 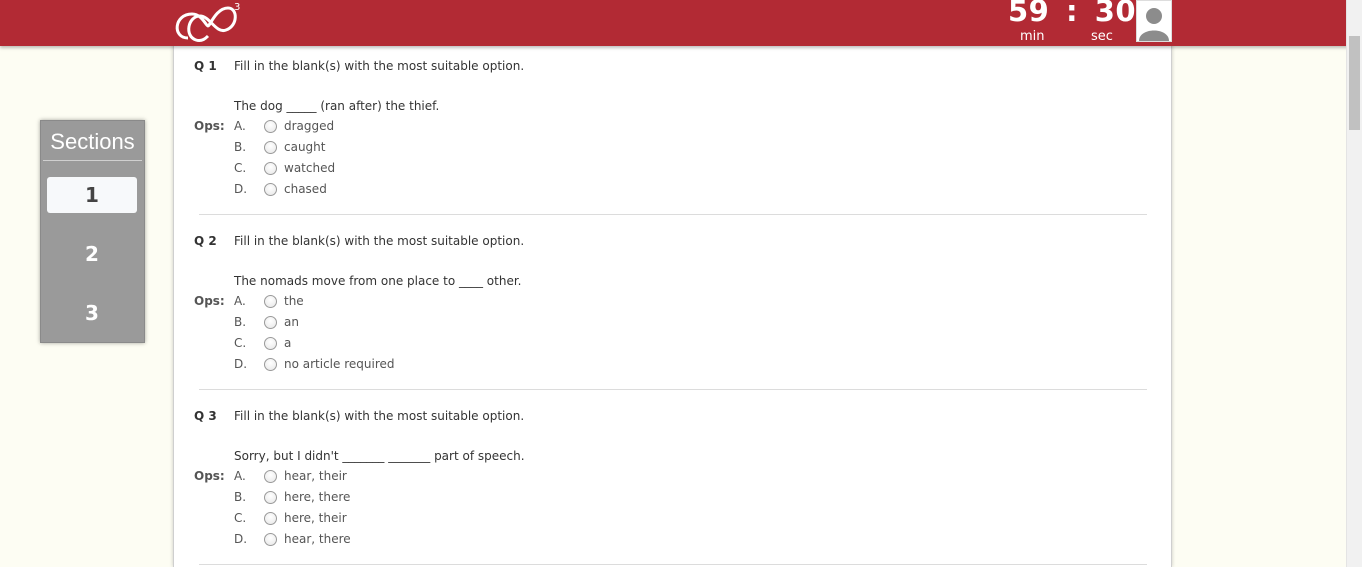 I want to click on option-text: a, so click(x=287, y=343).